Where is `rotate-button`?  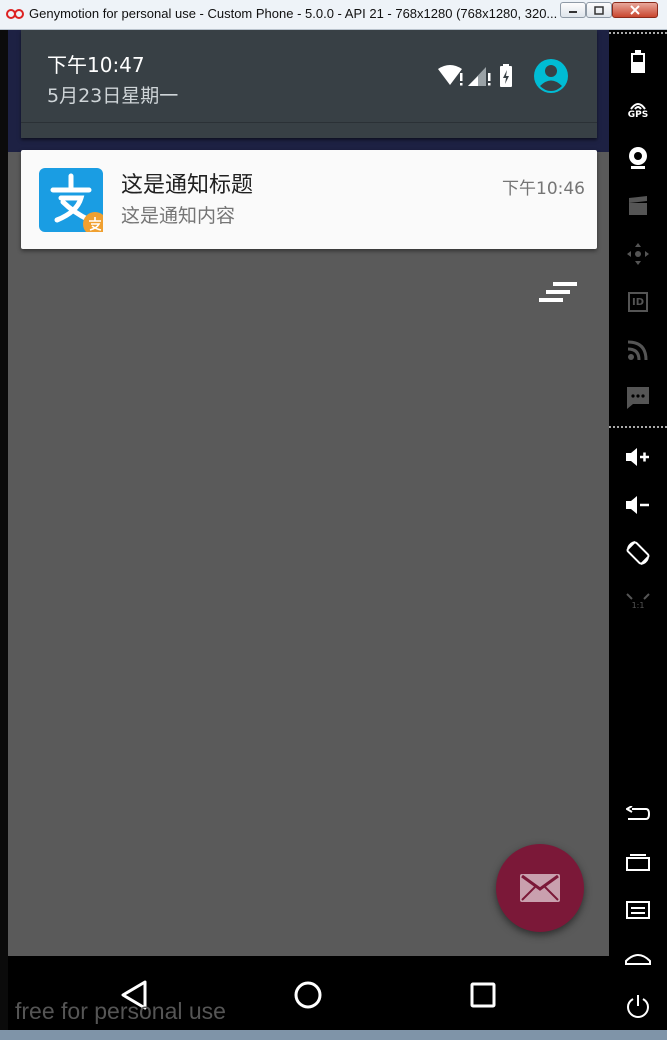
rotate-button is located at coordinates (638, 553).